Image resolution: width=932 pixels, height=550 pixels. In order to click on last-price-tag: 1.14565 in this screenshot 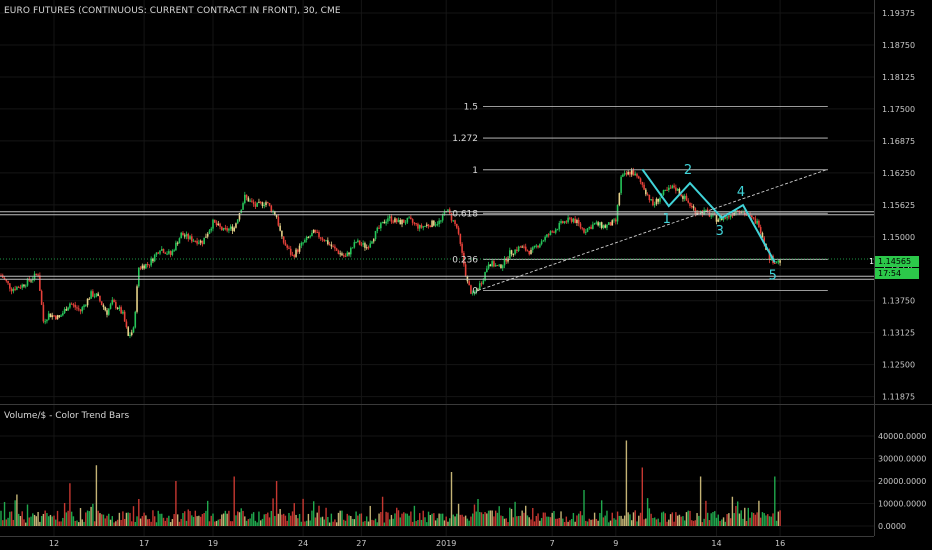, I will do `click(897, 261)`.